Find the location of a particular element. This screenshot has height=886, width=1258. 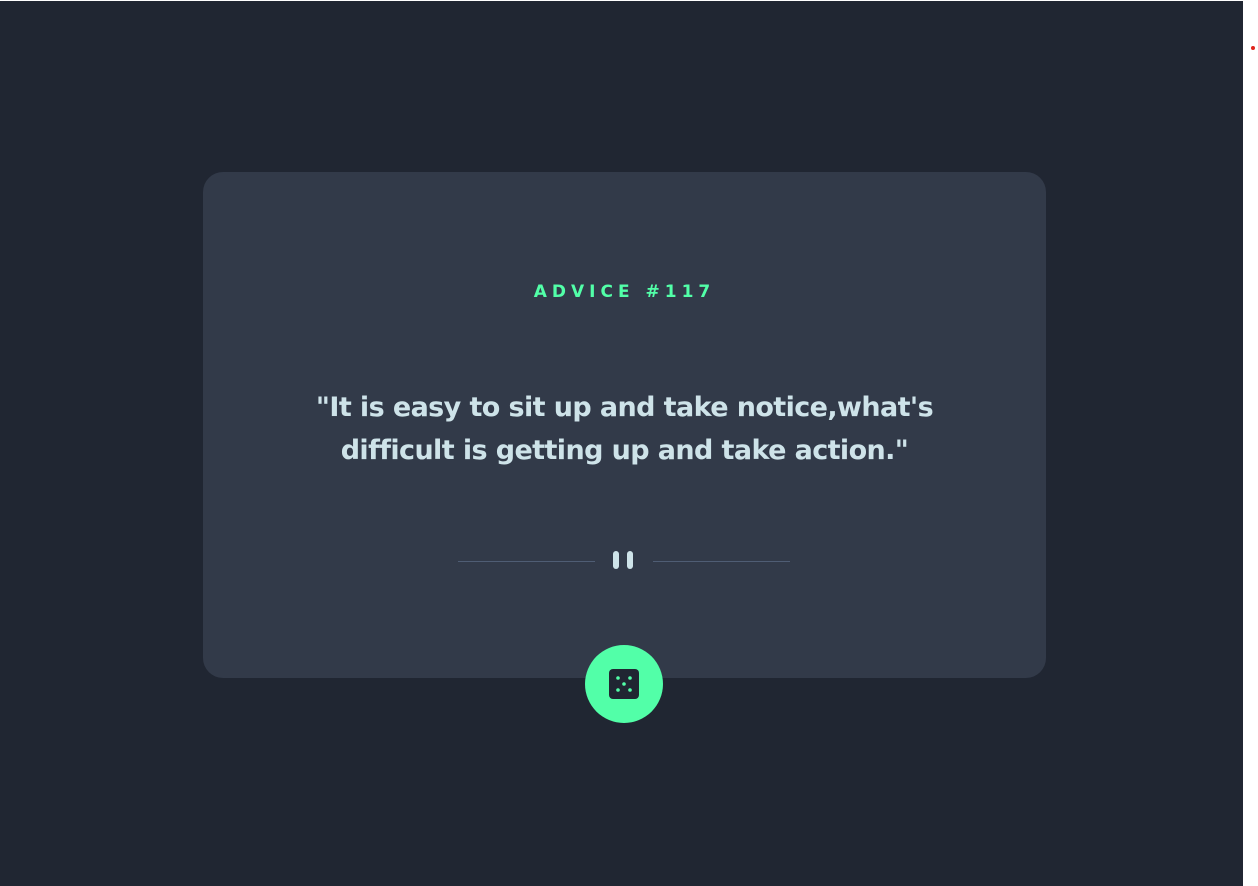

new-advice-button is located at coordinates (624, 684).